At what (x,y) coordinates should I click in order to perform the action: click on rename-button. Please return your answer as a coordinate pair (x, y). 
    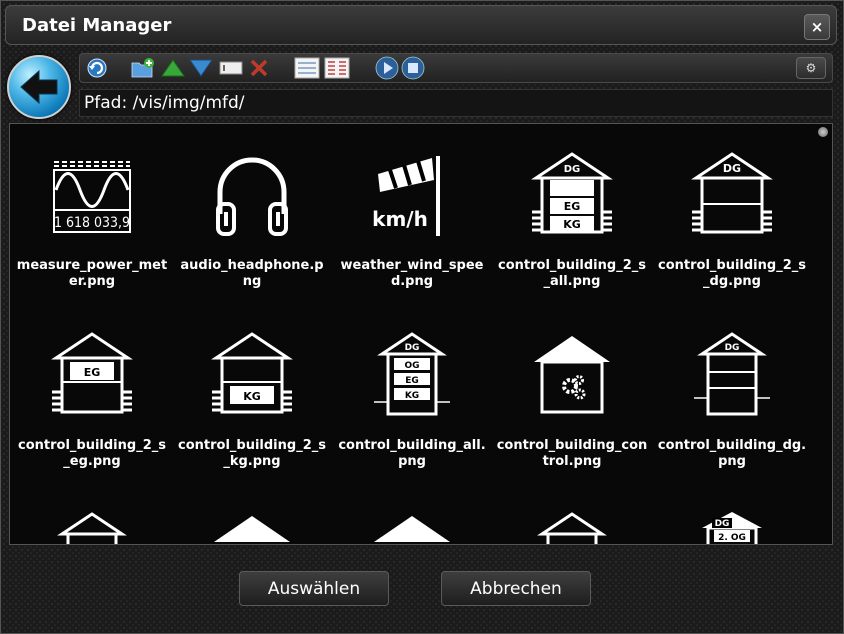
    Looking at the image, I should click on (231, 68).